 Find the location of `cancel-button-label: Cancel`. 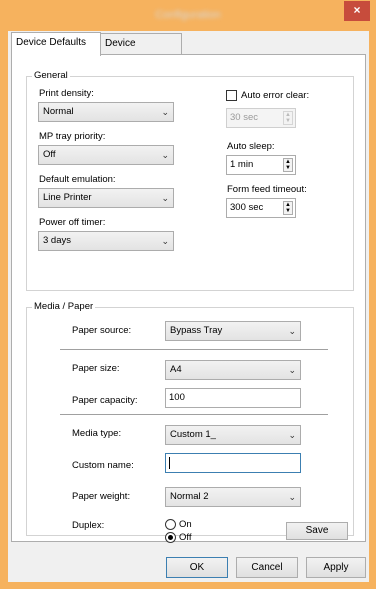

cancel-button-label: Cancel is located at coordinates (267, 567).